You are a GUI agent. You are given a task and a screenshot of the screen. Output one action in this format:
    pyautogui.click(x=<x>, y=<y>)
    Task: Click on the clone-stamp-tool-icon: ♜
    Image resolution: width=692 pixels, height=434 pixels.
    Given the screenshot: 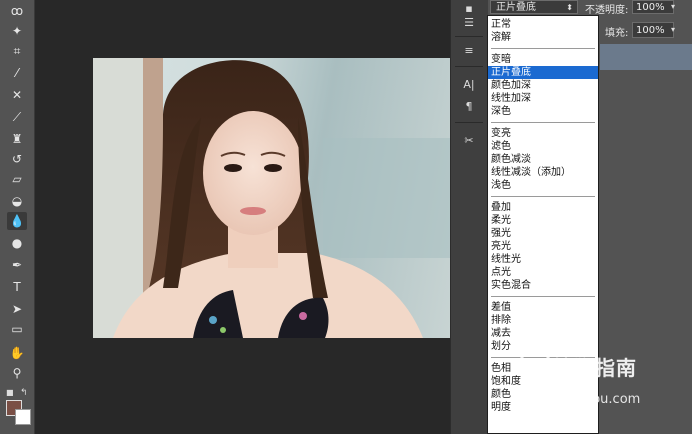 What is the action you would take?
    pyautogui.click(x=17, y=139)
    